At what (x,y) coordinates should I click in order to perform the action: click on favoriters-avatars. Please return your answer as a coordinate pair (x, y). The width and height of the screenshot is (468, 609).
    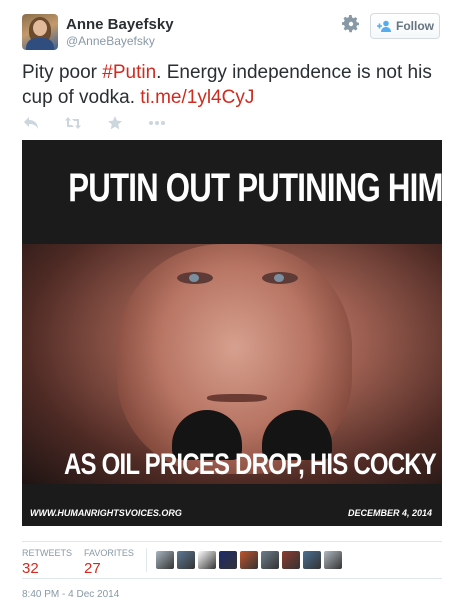
    Looking at the image, I should click on (249, 560).